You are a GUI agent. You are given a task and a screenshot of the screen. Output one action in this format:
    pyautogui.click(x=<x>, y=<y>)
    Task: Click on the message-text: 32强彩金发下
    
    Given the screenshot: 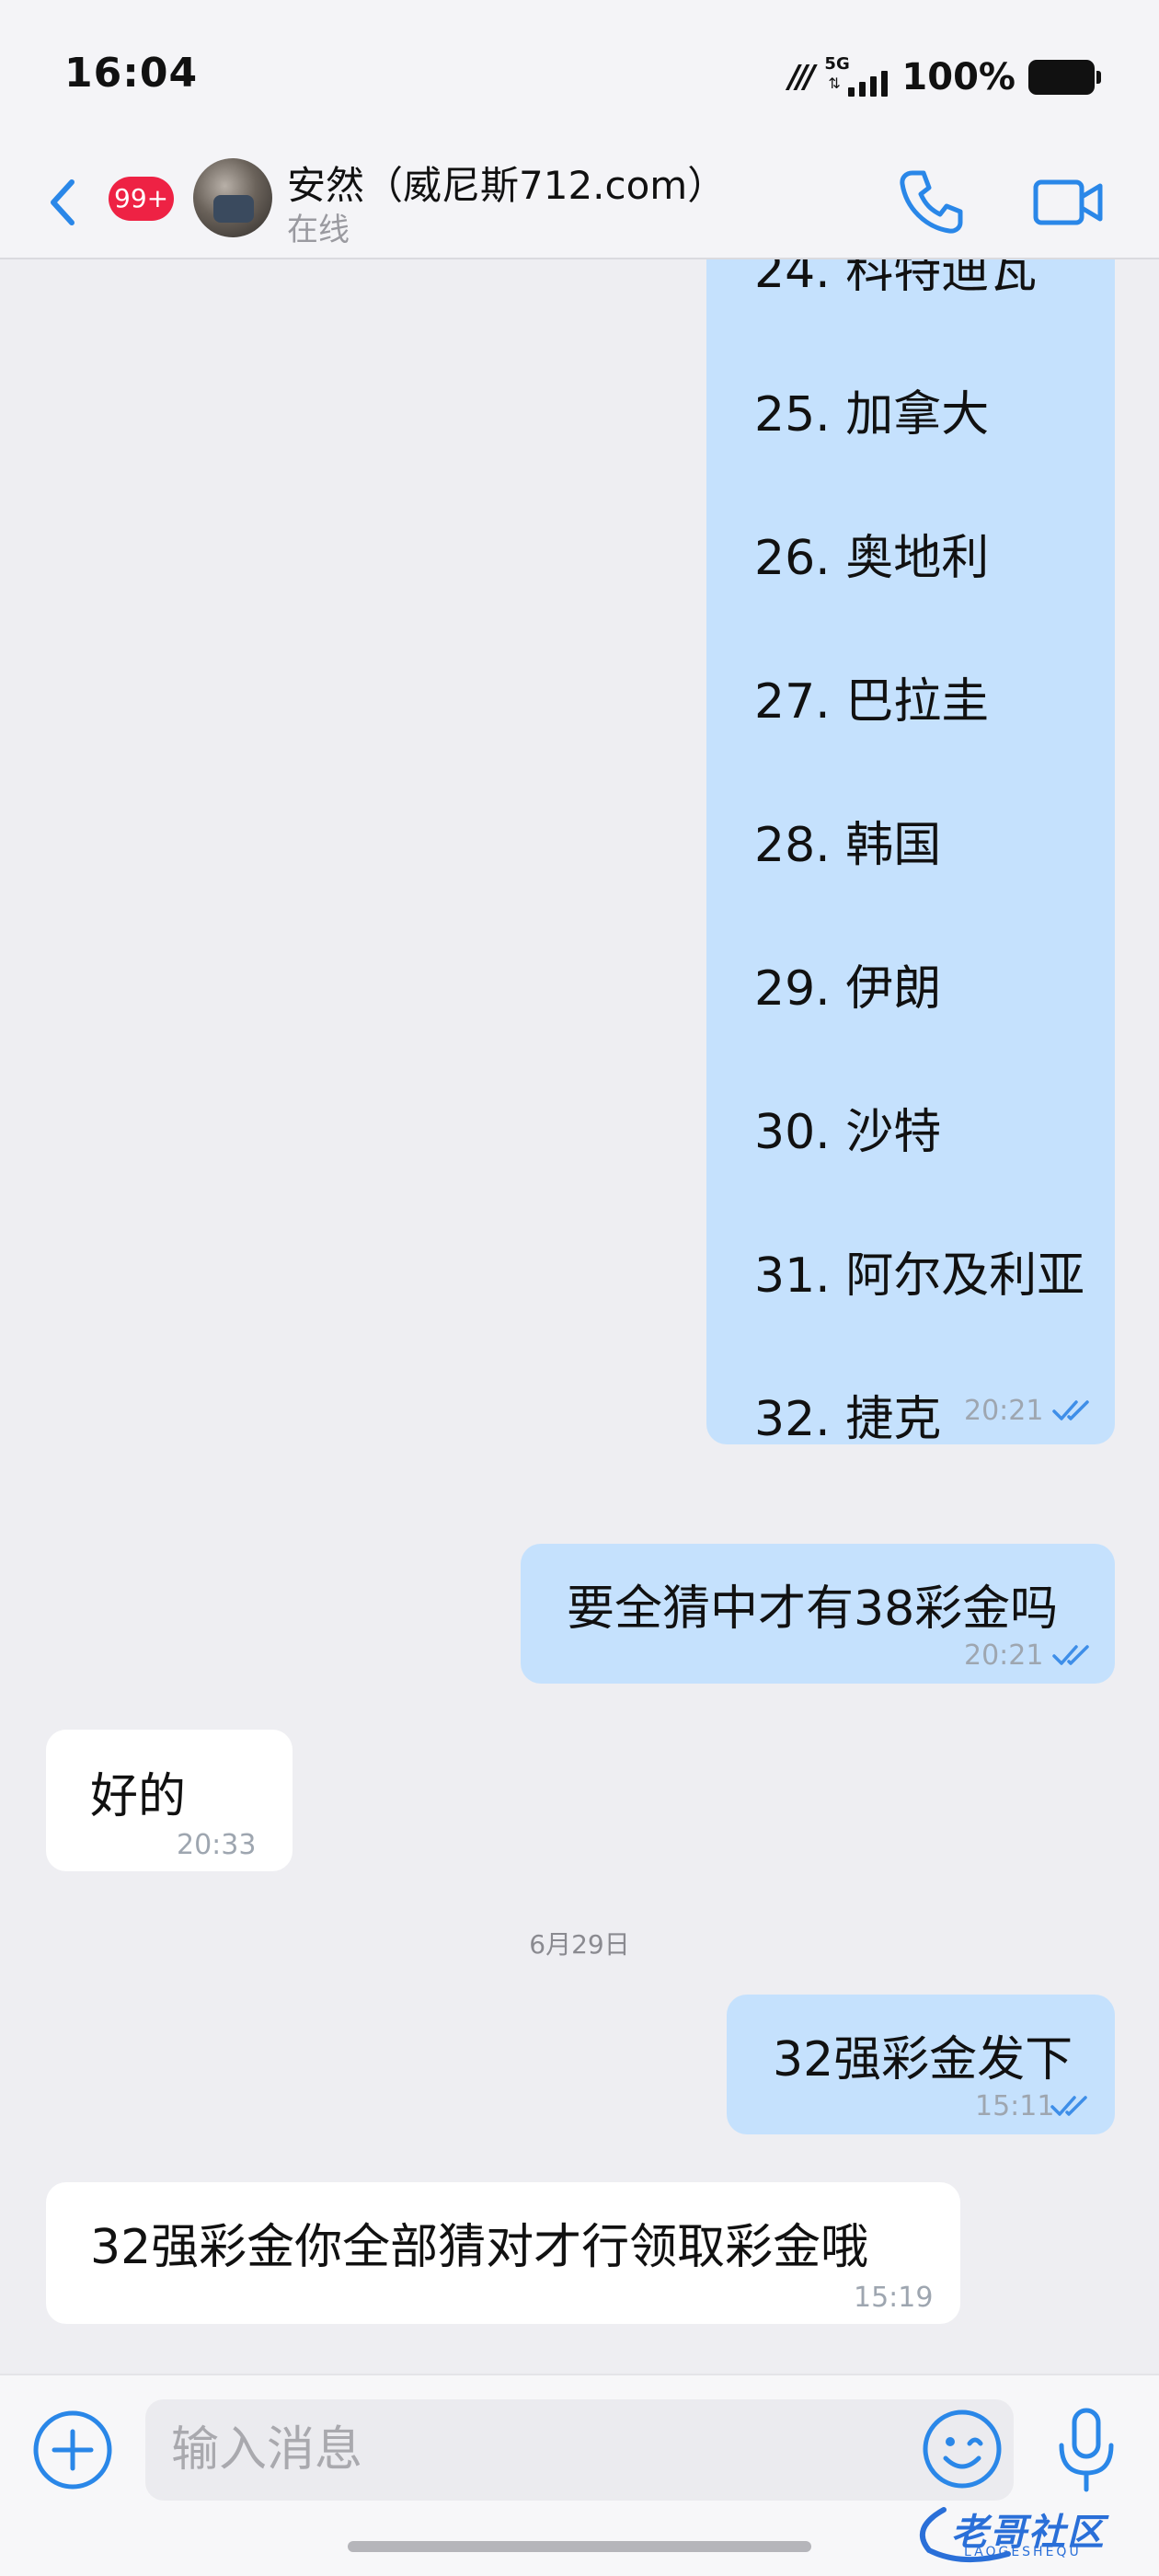 What is the action you would take?
    pyautogui.click(x=923, y=2059)
    